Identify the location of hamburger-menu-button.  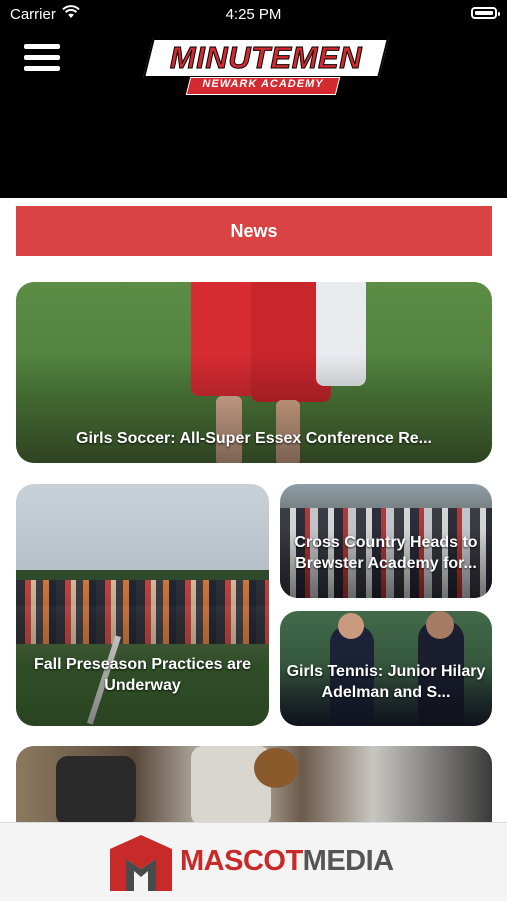
(43, 58).